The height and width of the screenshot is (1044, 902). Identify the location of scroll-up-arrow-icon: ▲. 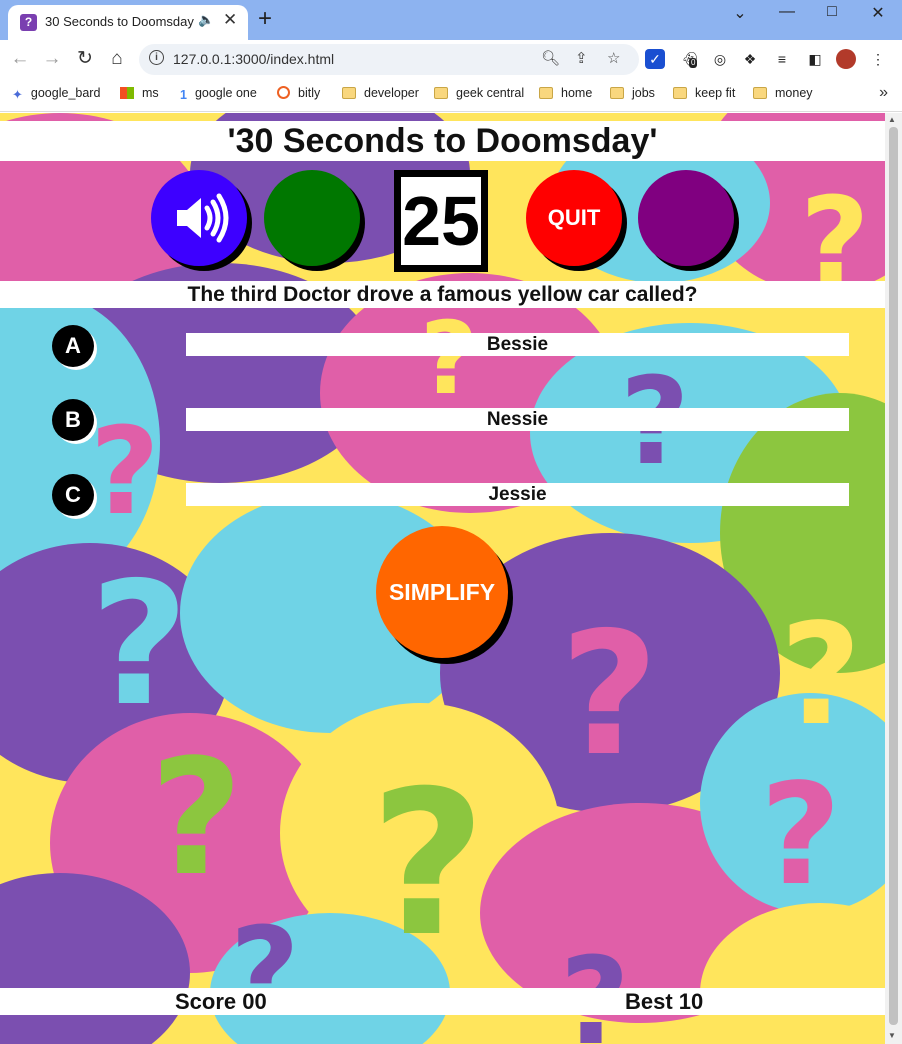
(892, 119).